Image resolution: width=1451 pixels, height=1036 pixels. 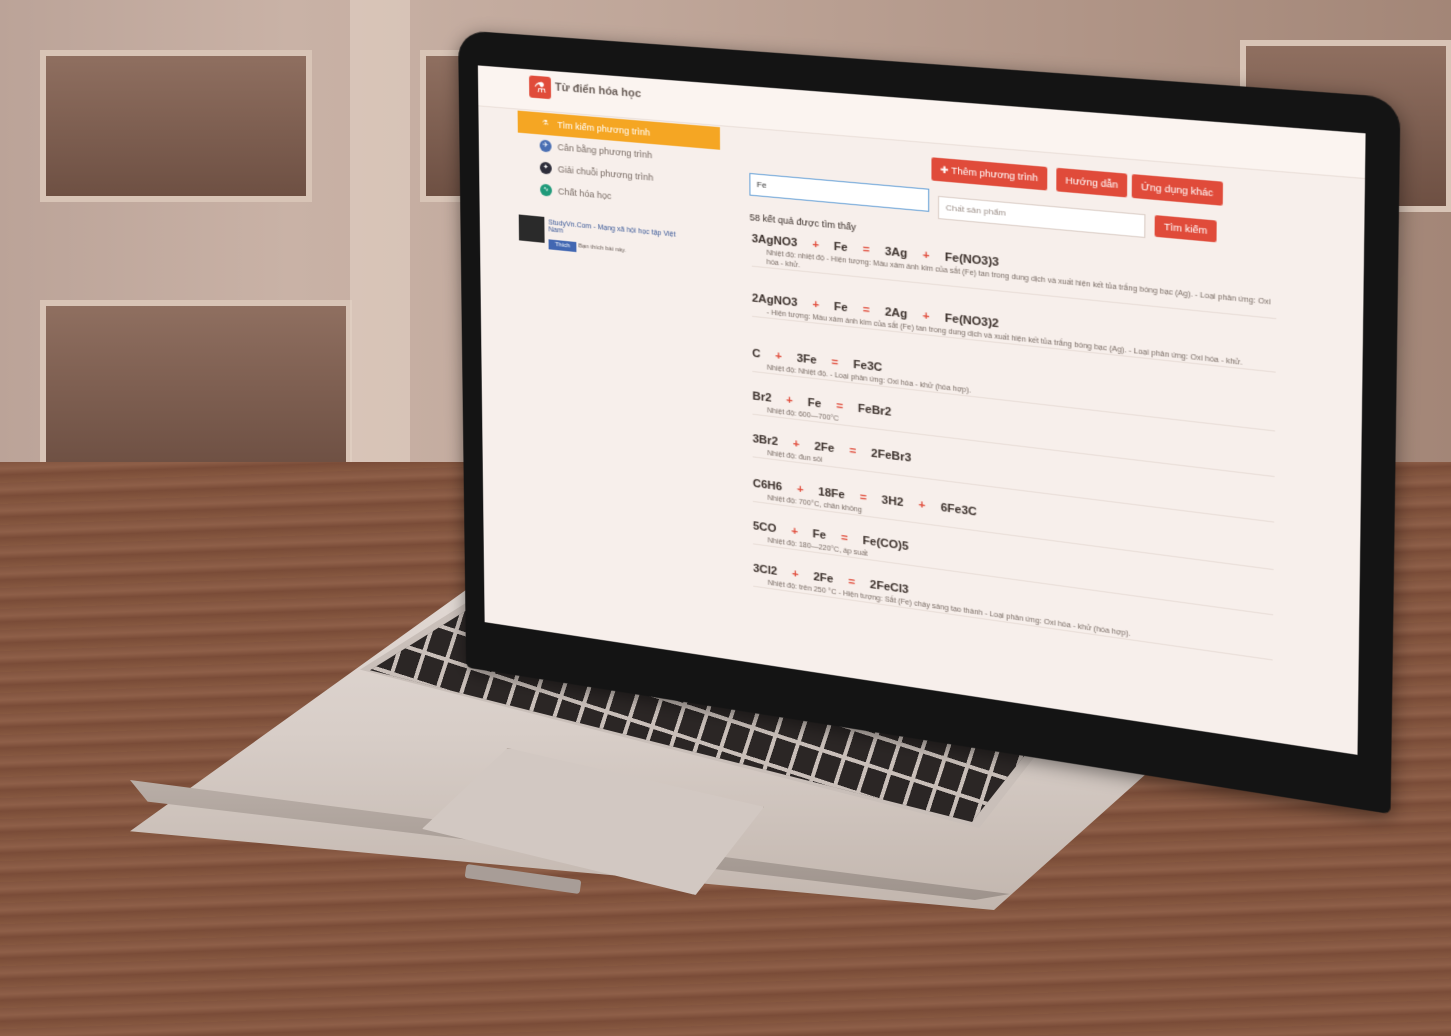 What do you see at coordinates (989, 173) in the screenshot?
I see `add-equation-button: ✚ Thêm phương trình` at bounding box center [989, 173].